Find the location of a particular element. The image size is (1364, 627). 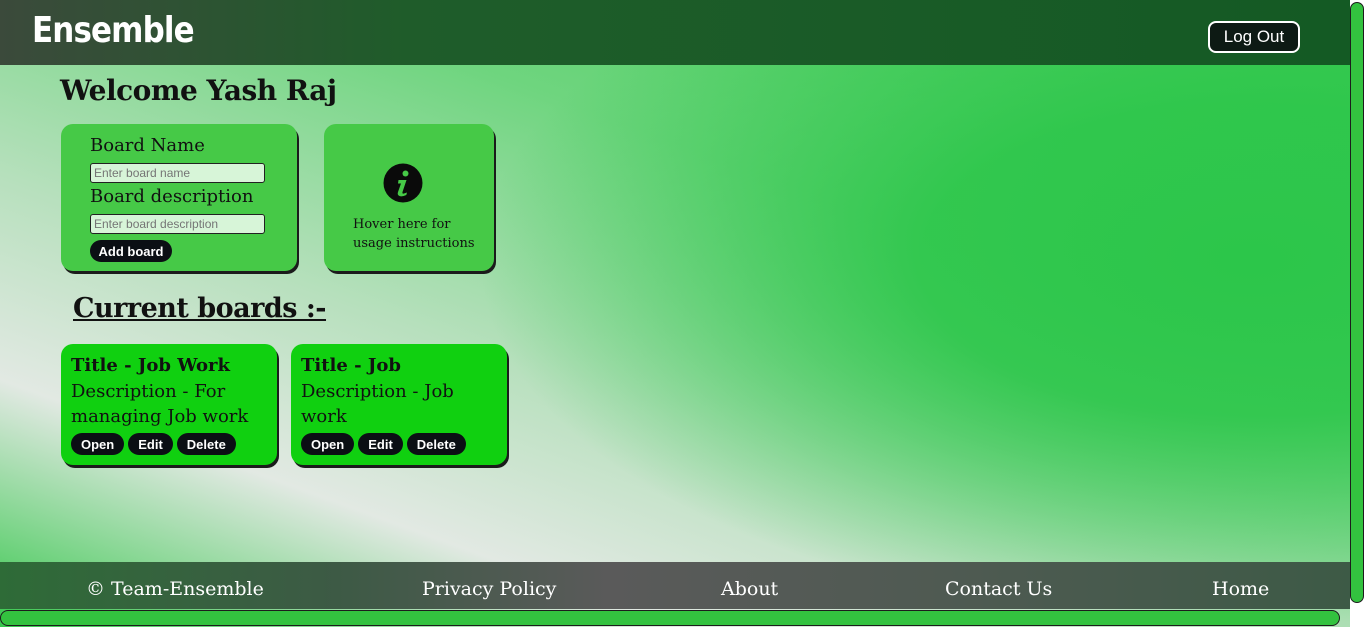

board-name-label: Board Name is located at coordinates (147, 145).